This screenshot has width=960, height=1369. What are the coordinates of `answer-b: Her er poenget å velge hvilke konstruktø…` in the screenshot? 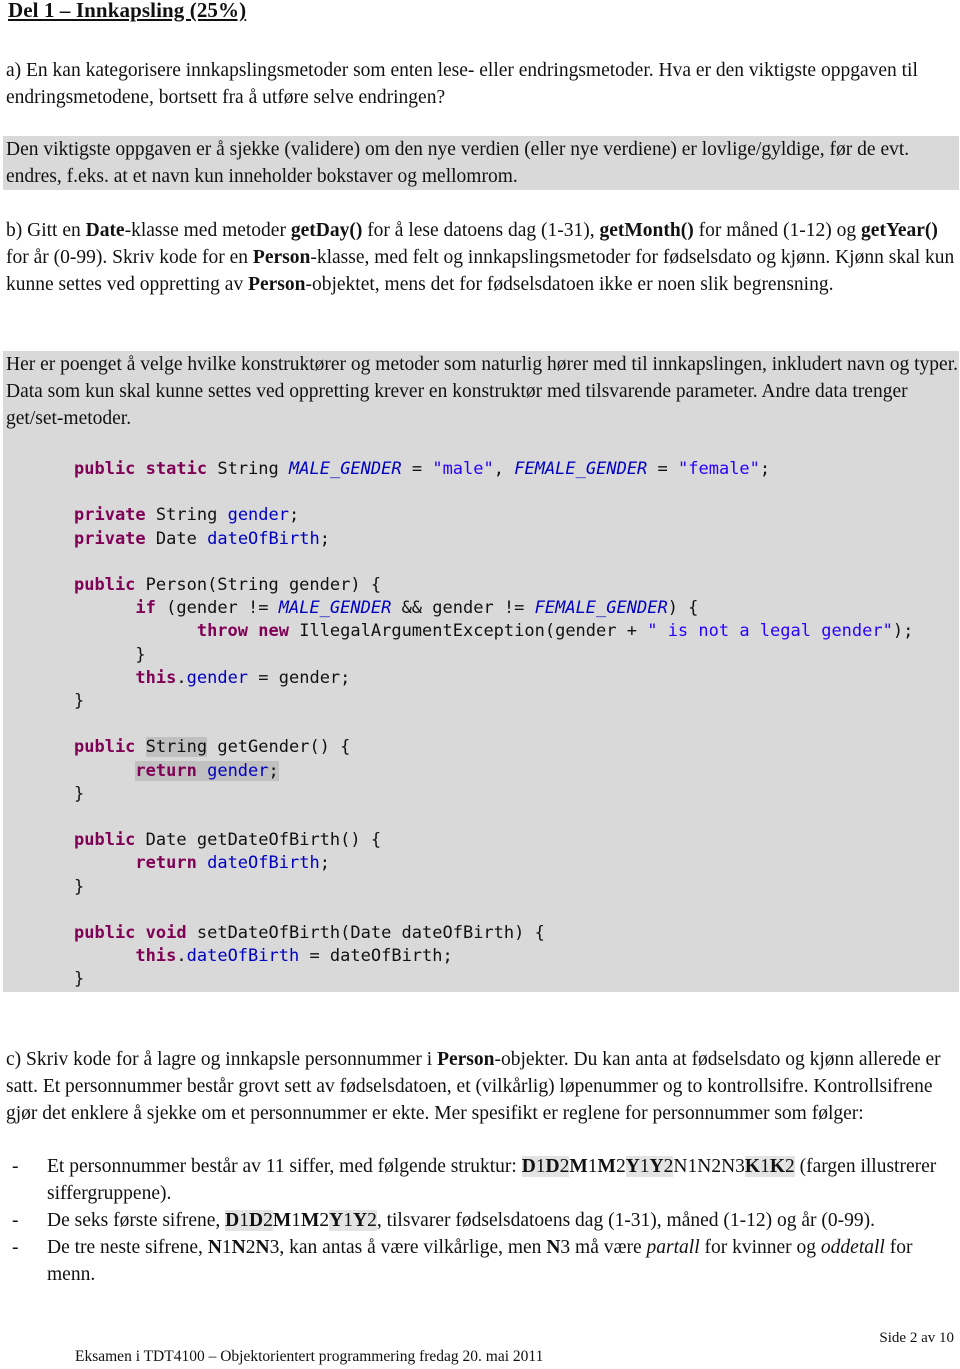 It's located at (481, 391).